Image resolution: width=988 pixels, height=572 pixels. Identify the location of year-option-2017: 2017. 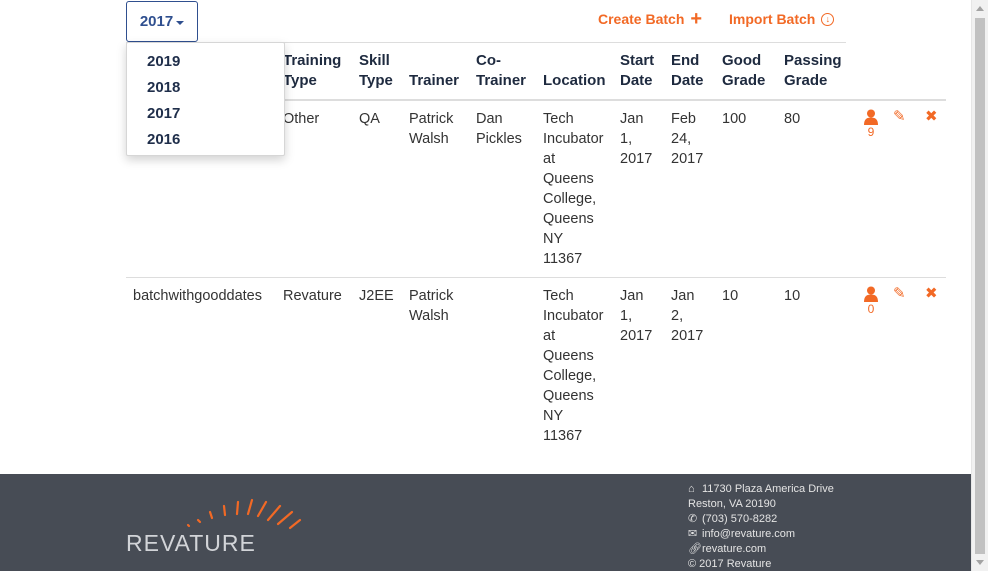
(205, 114).